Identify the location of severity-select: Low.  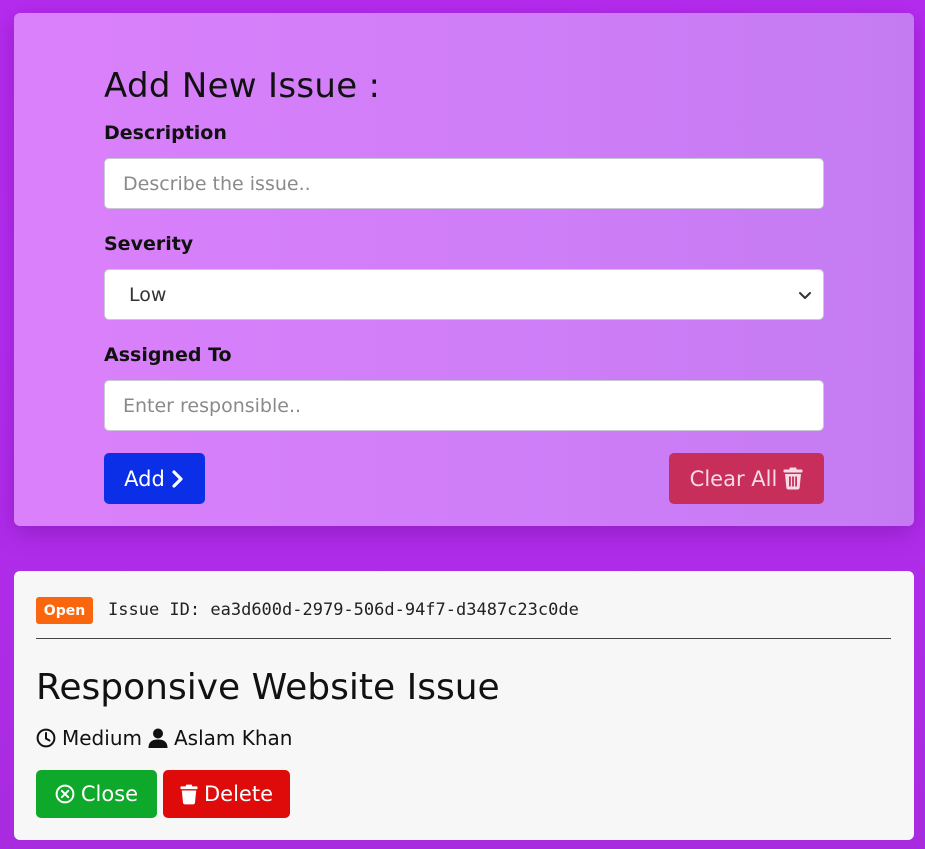
(464, 294).